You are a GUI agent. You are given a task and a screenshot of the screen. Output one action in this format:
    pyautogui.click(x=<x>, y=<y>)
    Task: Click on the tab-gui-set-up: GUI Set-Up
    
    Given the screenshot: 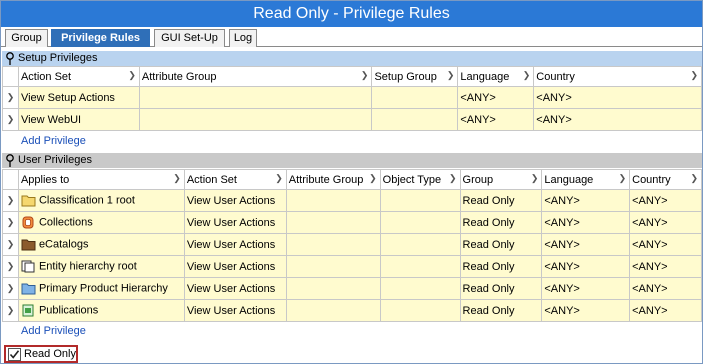 What is the action you would take?
    pyautogui.click(x=189, y=38)
    